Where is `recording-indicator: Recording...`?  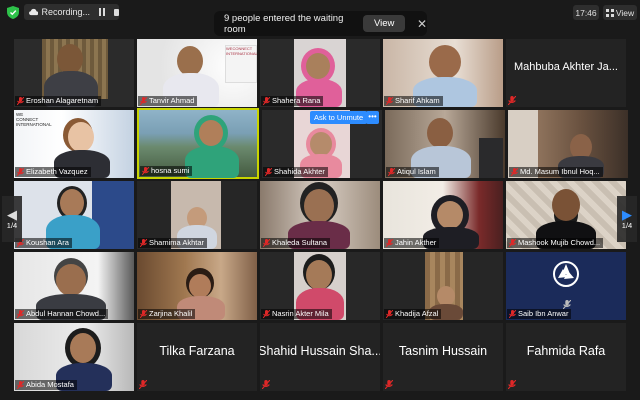
recording-indicator: Recording... is located at coordinates (72, 12).